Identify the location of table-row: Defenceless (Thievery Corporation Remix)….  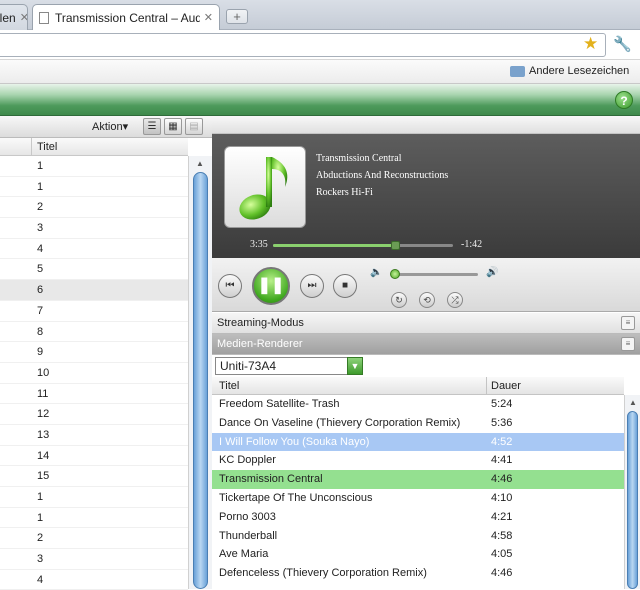
(418, 573).